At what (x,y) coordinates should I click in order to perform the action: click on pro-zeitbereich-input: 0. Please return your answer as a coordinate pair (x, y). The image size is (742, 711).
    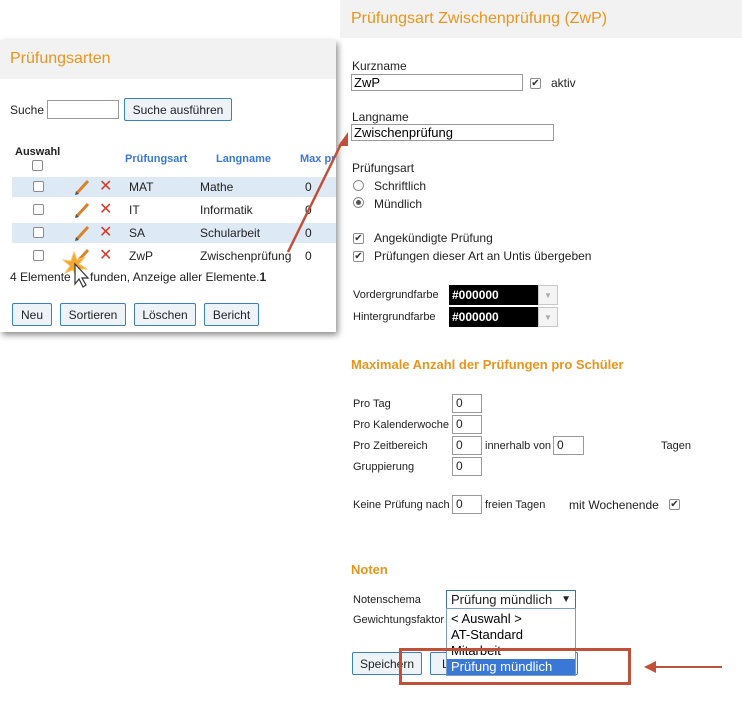
    Looking at the image, I should click on (467, 445).